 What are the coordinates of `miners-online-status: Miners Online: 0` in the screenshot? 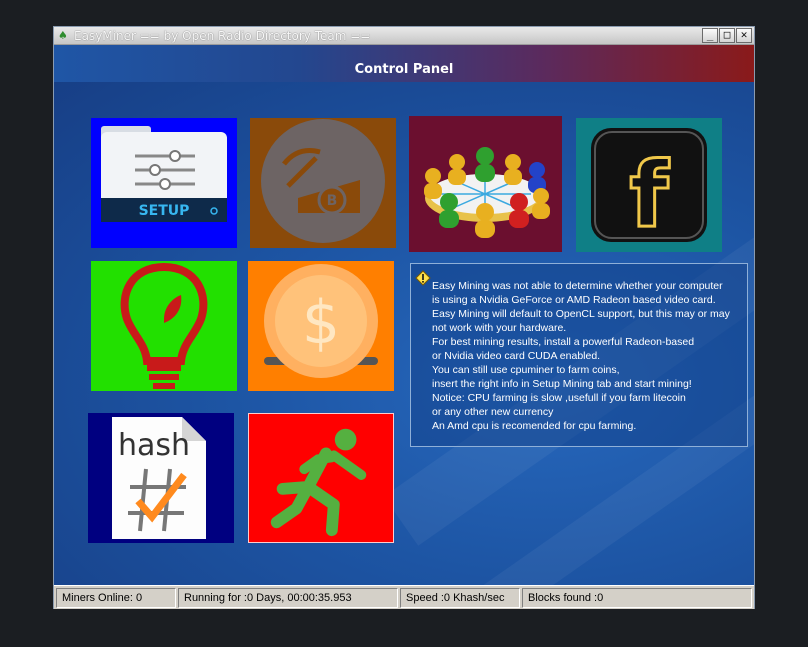 It's located at (116, 598).